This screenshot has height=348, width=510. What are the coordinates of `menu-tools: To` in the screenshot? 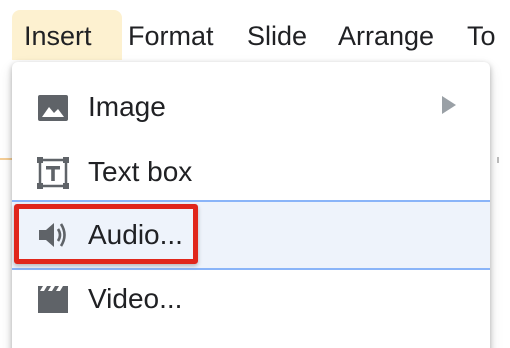 It's located at (481, 35).